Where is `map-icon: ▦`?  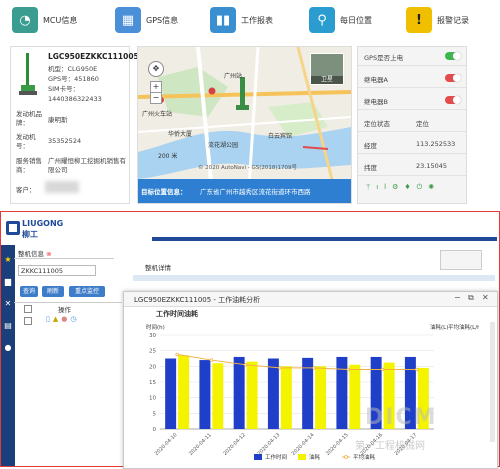
map-icon: ▦ is located at coordinates (128, 20).